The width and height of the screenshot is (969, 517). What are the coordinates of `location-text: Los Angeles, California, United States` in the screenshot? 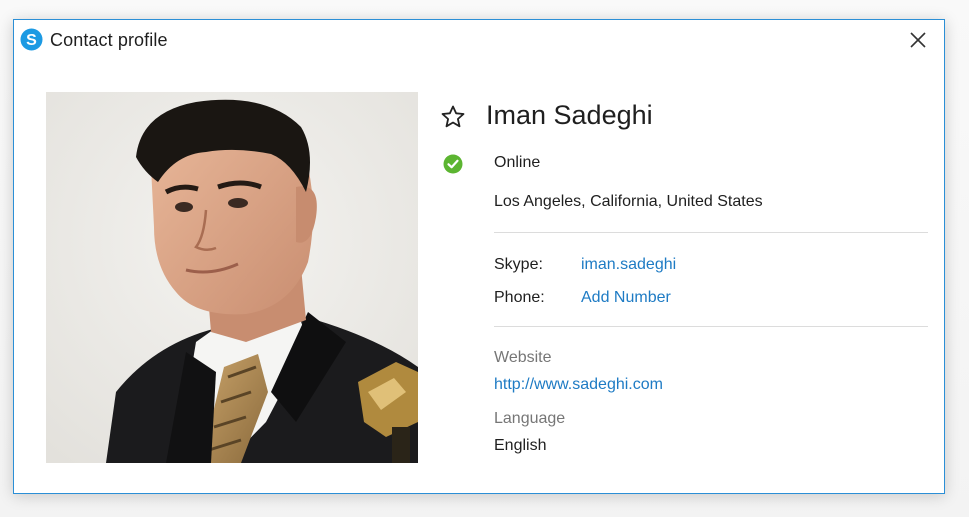 It's located at (628, 201).